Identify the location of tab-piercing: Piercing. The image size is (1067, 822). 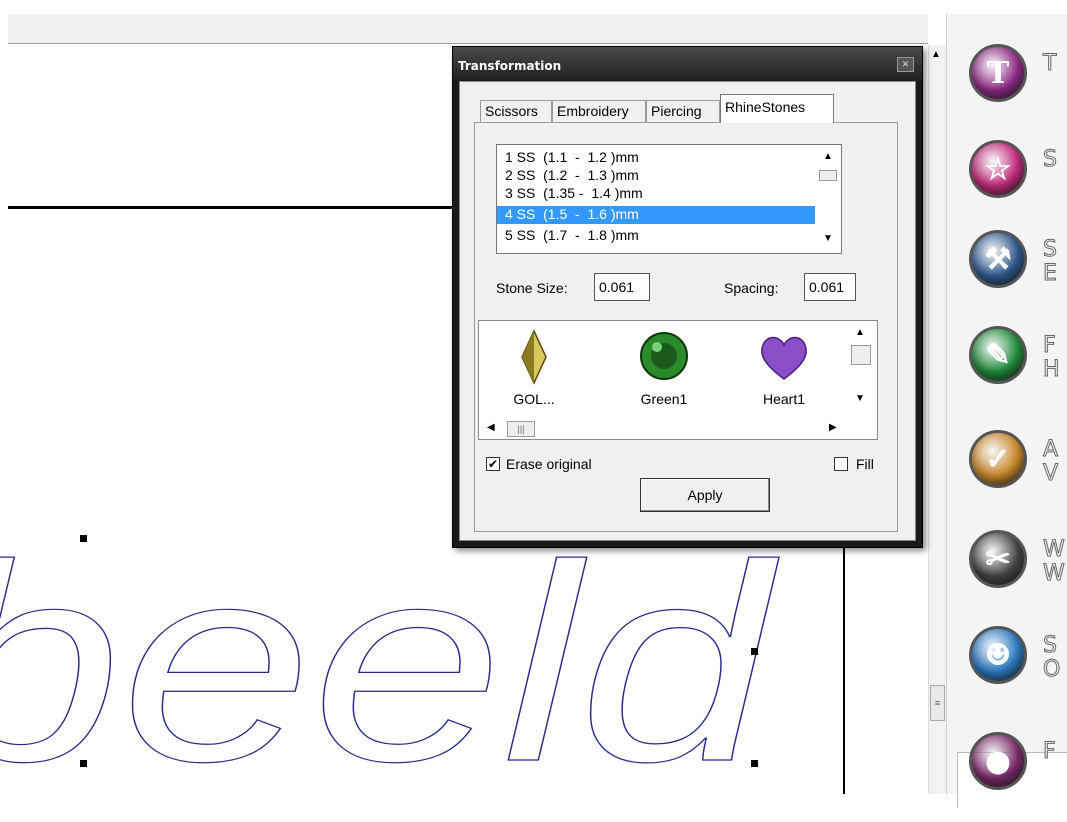
(683, 111).